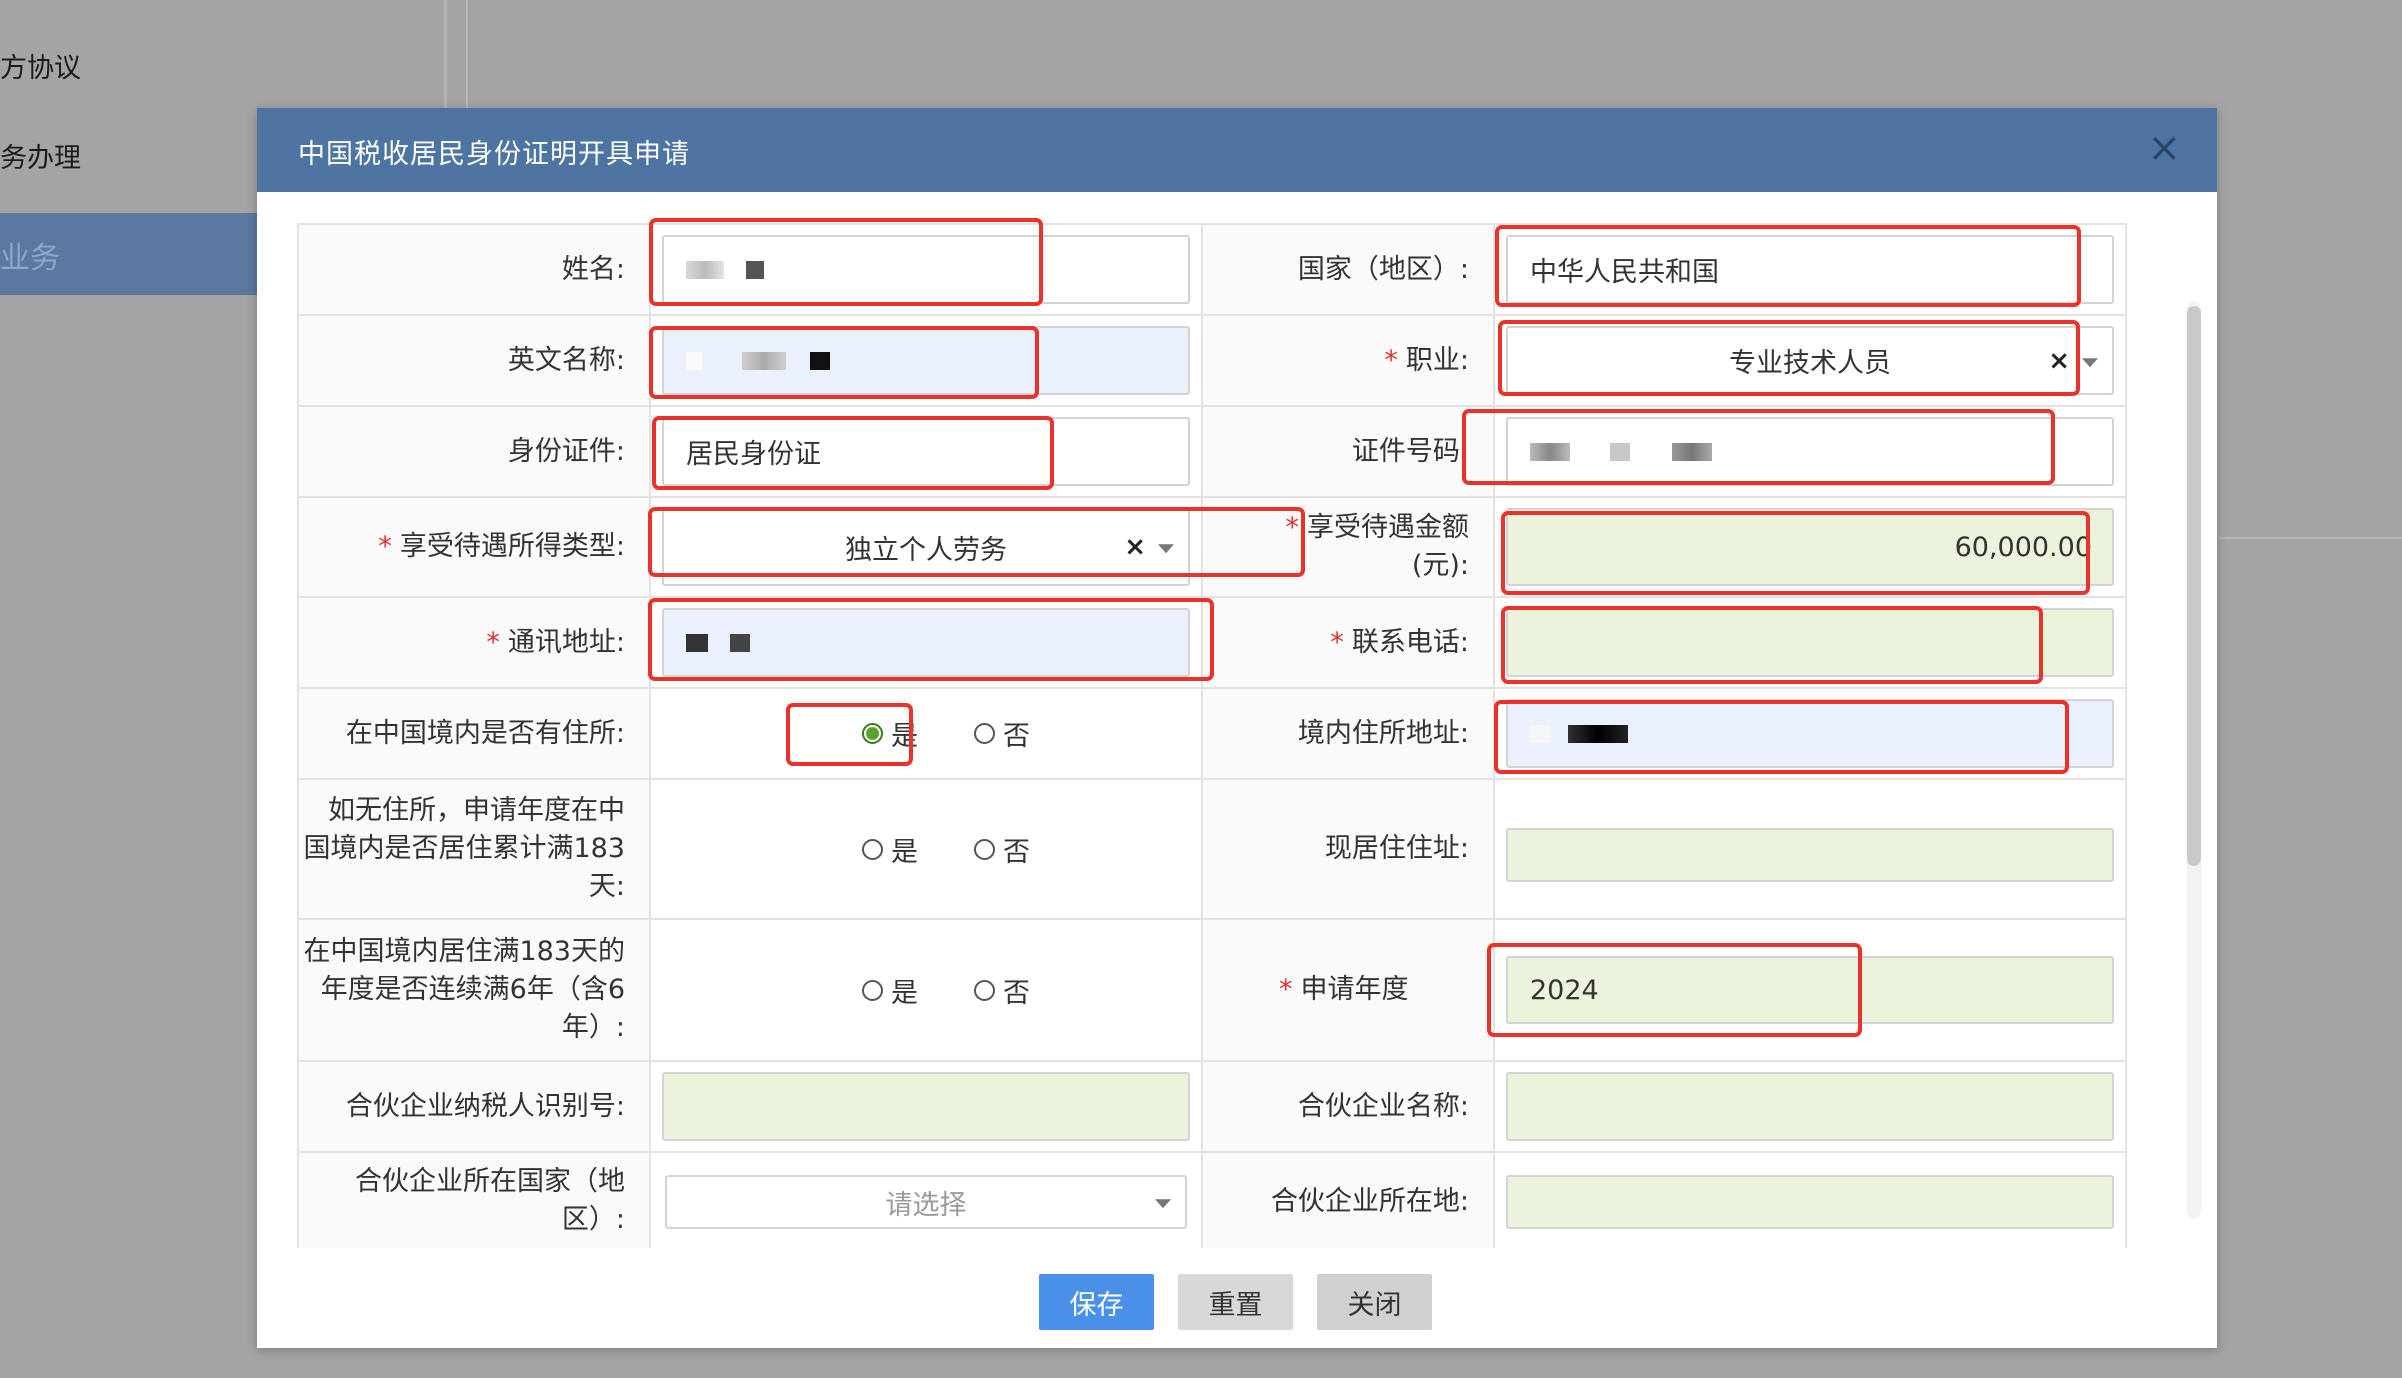 This screenshot has height=1378, width=2402. What do you see at coordinates (1810, 269) in the screenshot?
I see `country-input: 中华人民共和国` at bounding box center [1810, 269].